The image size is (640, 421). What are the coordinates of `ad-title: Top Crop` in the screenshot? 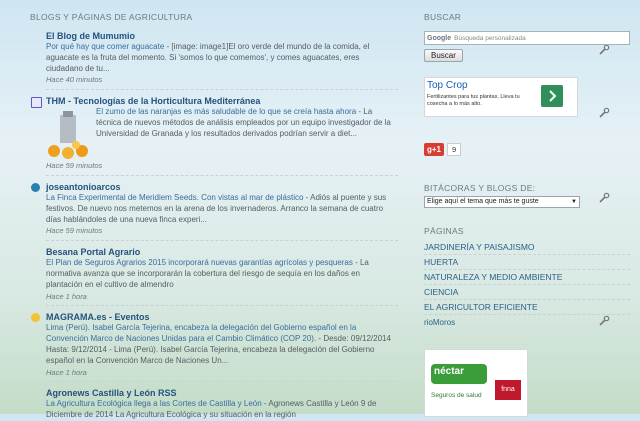 It's located at (447, 85).